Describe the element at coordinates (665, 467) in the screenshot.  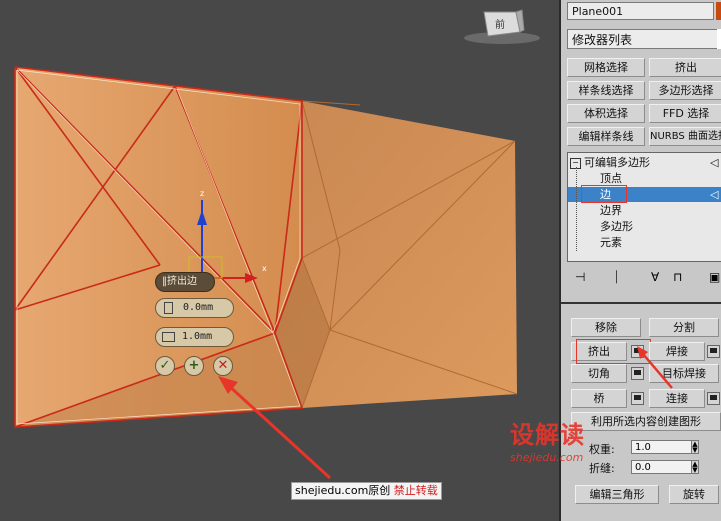
I see `crease-spinner: 0.0` at that location.